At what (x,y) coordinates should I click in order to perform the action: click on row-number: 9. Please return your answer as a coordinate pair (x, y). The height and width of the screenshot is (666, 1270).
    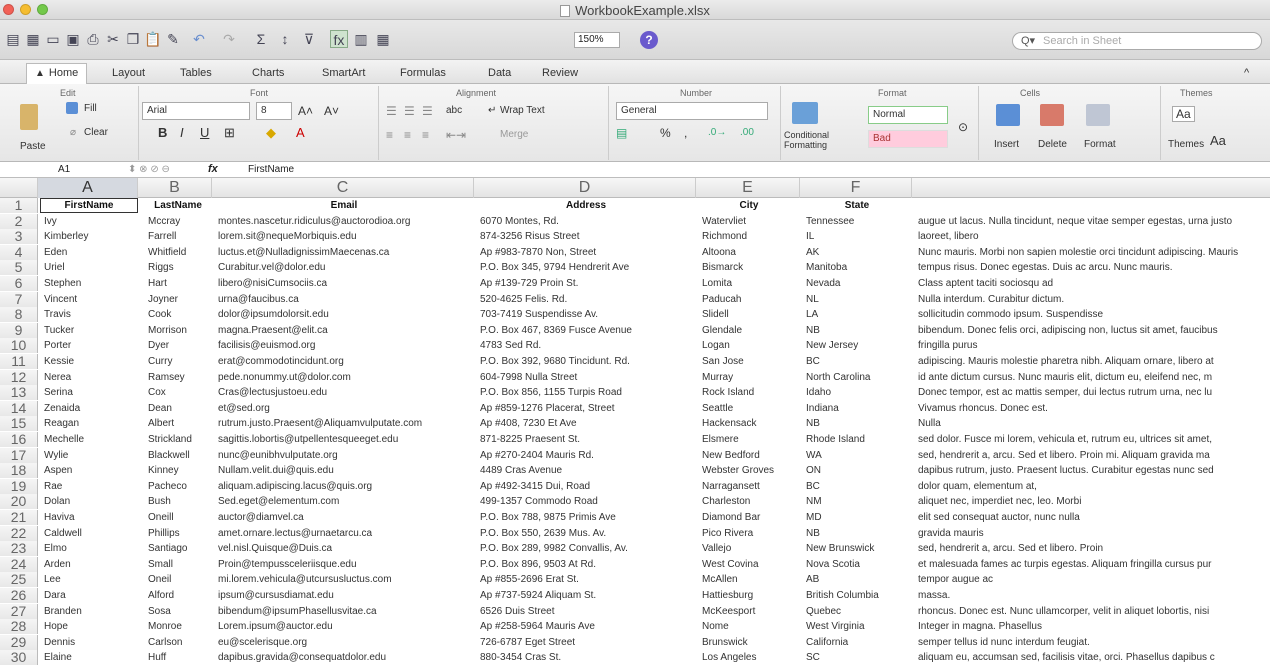
    Looking at the image, I should click on (19, 330).